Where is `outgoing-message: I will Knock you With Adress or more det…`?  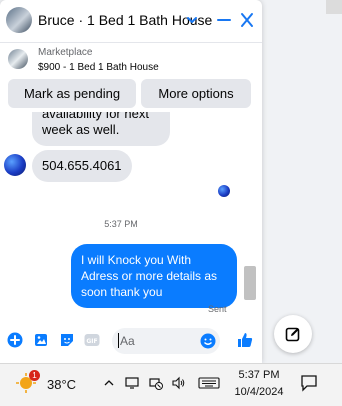
outgoing-message: I will Knock you With Adress or more det… is located at coordinates (154, 276).